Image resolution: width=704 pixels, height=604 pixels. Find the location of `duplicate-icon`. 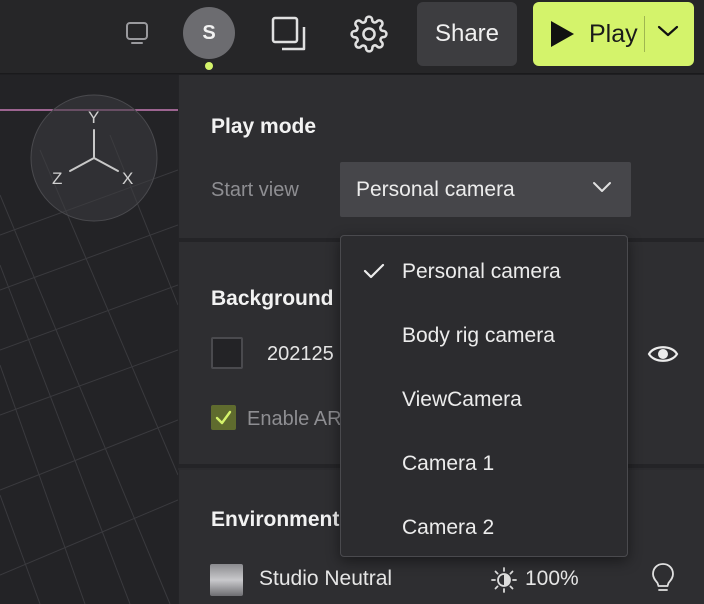

duplicate-icon is located at coordinates (289, 34).